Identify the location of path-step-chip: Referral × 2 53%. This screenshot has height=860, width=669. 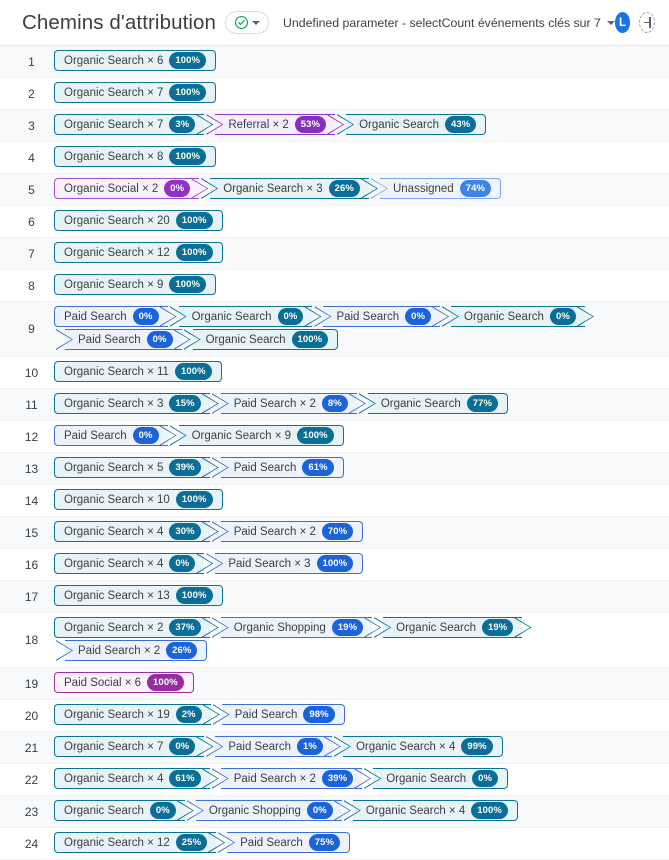
(275, 124).